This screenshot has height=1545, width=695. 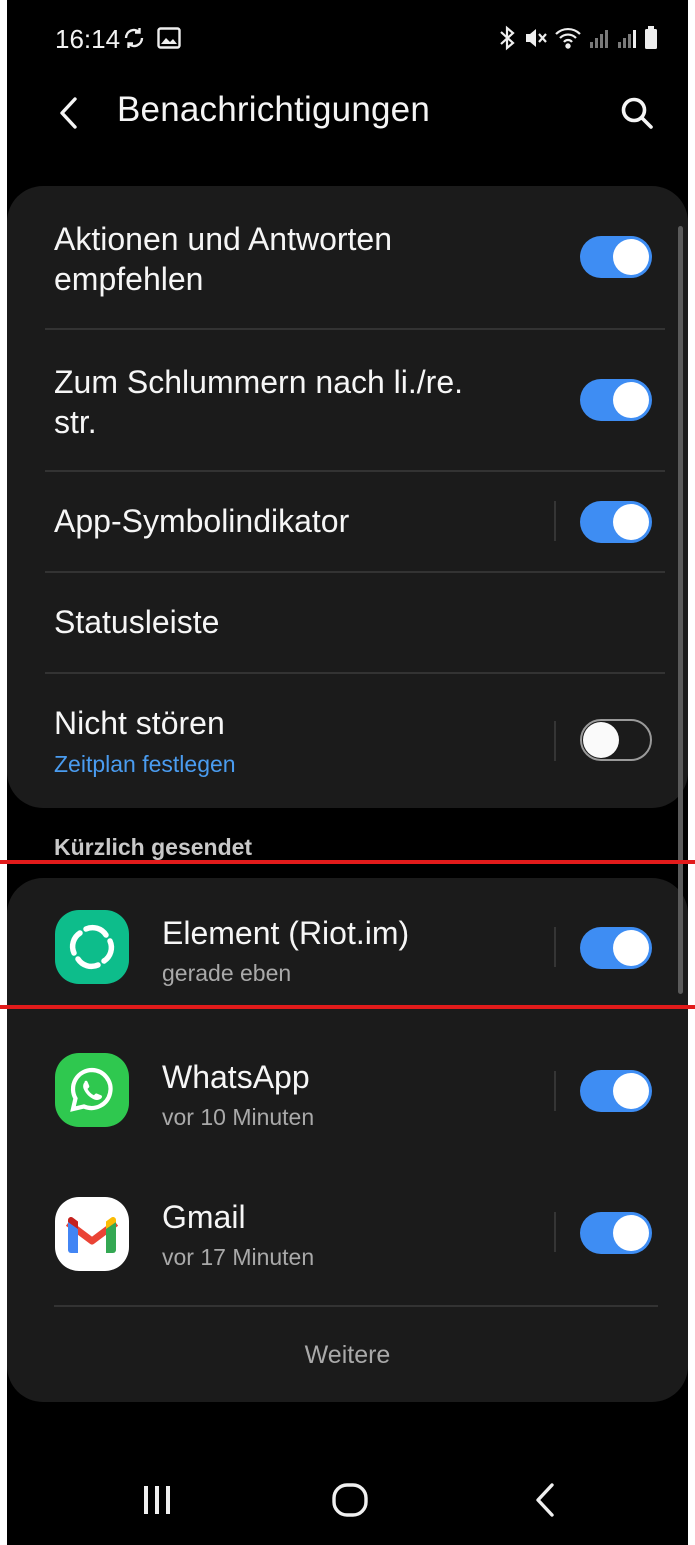 I want to click on setting-title: Nicht stören, so click(x=139, y=723).